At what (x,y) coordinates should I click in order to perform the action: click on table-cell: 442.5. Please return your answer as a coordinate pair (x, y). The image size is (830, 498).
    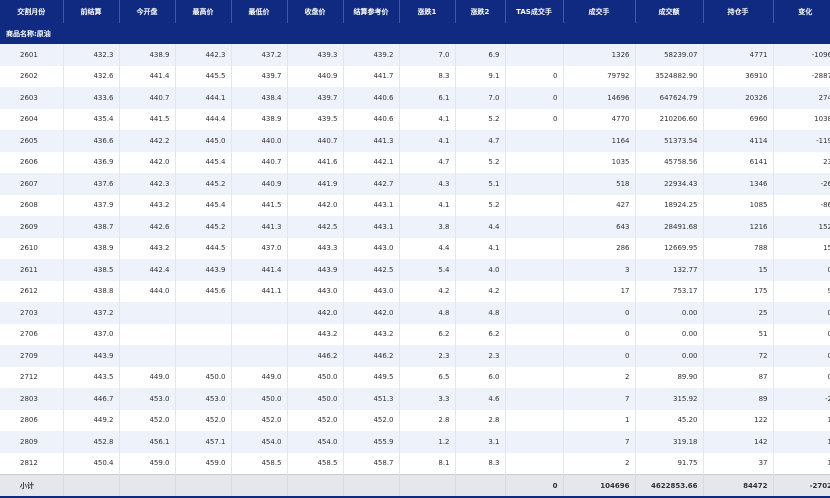
    Looking at the image, I should click on (371, 270).